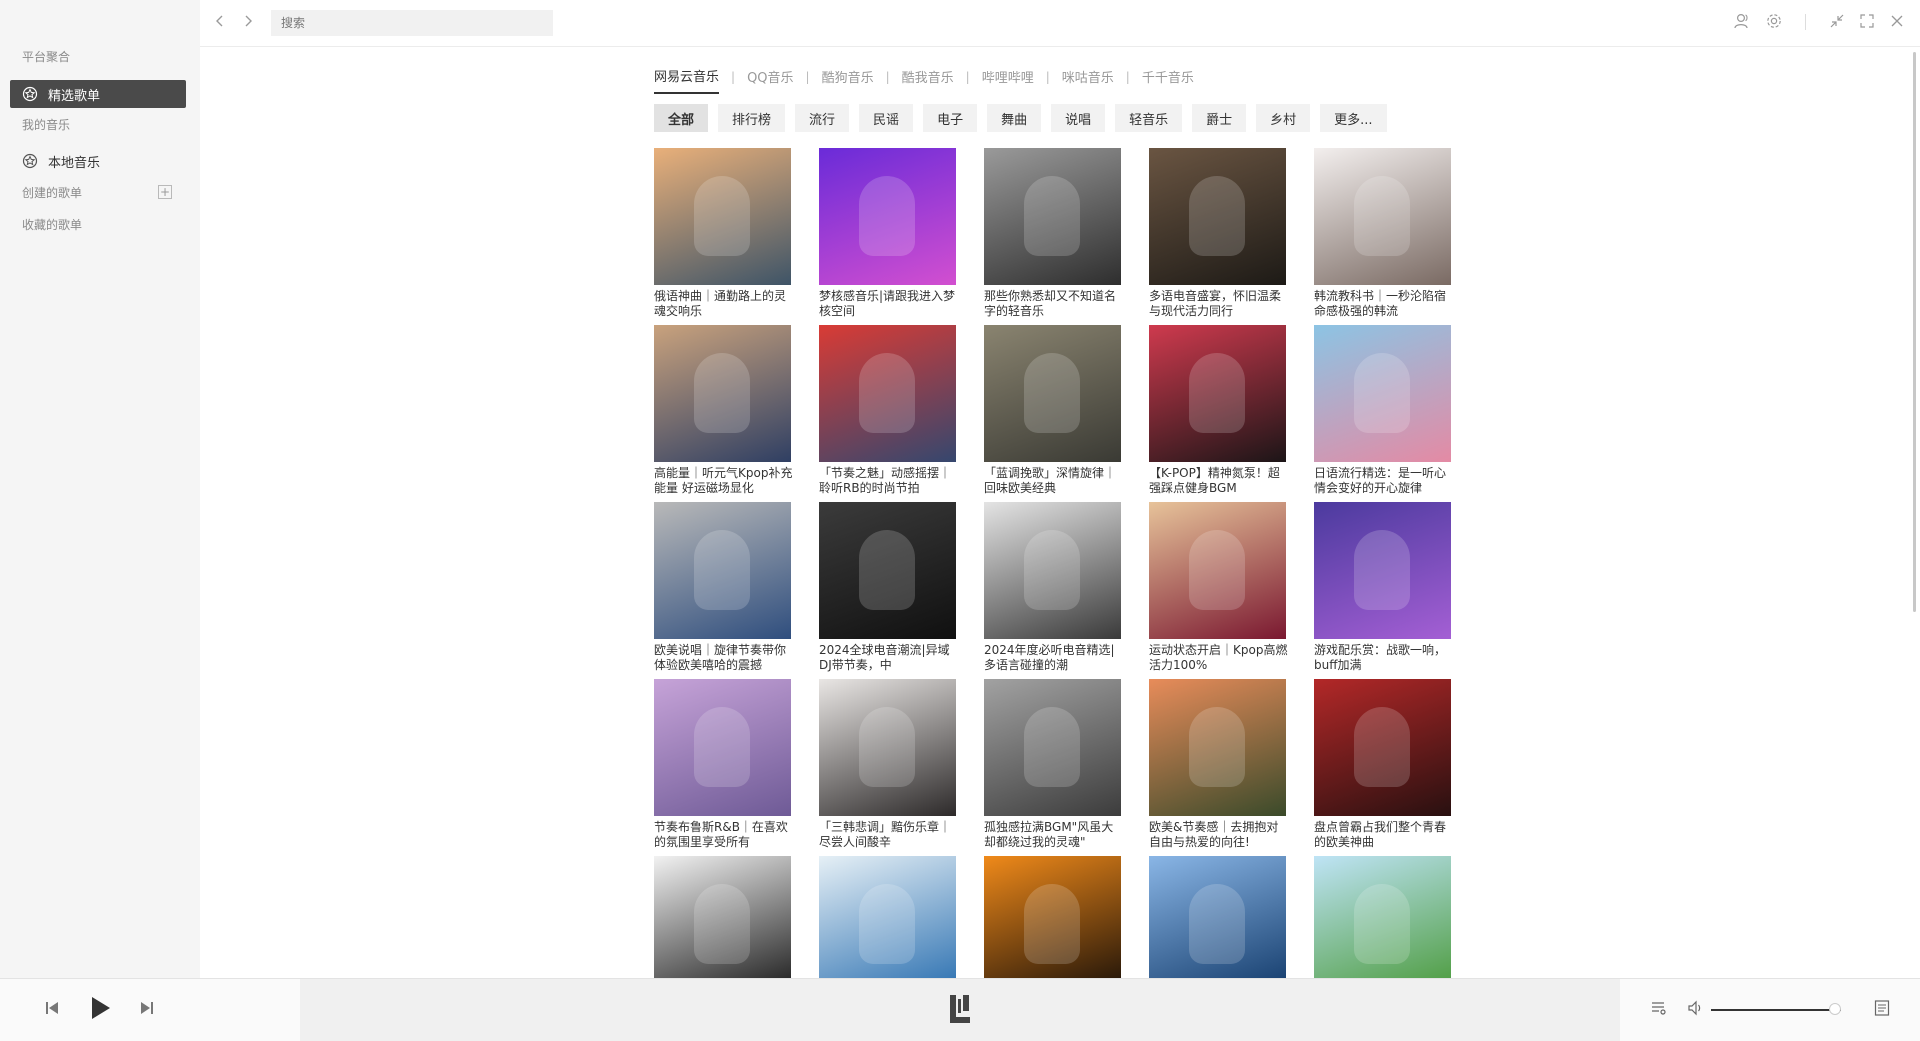  I want to click on settings-icon, so click(1774, 21).